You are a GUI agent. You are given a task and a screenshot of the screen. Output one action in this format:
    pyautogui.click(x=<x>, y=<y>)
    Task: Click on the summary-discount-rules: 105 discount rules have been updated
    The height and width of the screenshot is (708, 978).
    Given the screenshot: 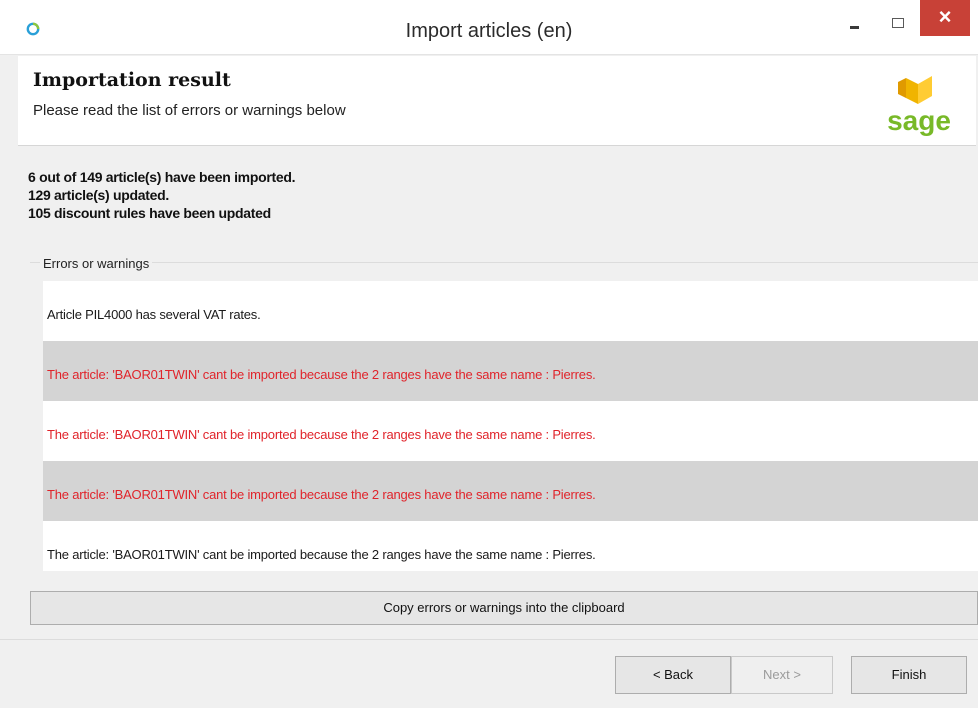 What is the action you would take?
    pyautogui.click(x=149, y=213)
    